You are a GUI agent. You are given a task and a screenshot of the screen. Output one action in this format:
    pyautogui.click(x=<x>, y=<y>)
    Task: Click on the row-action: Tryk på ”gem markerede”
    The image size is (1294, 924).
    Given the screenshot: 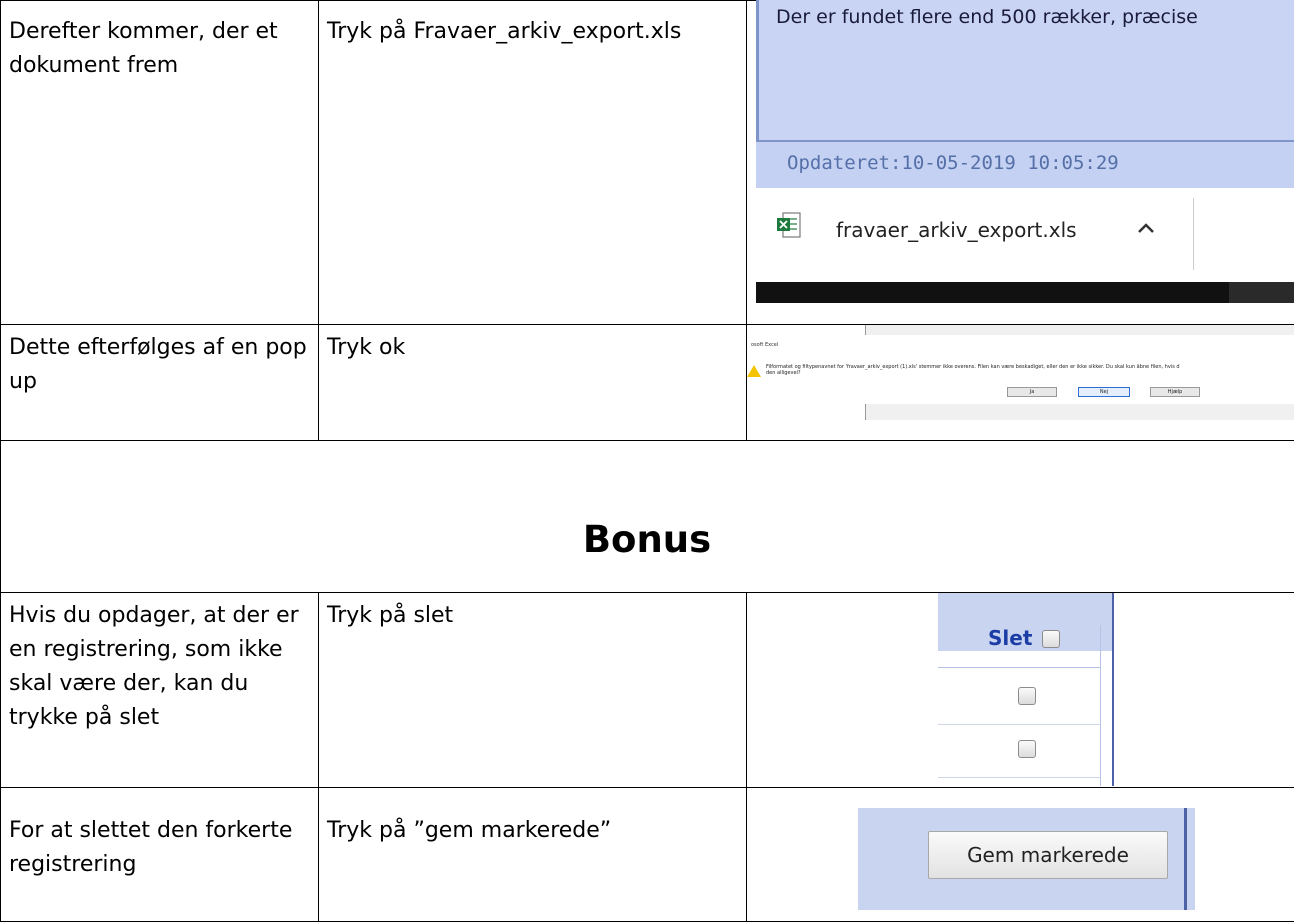 What is the action you would take?
    pyautogui.click(x=469, y=830)
    